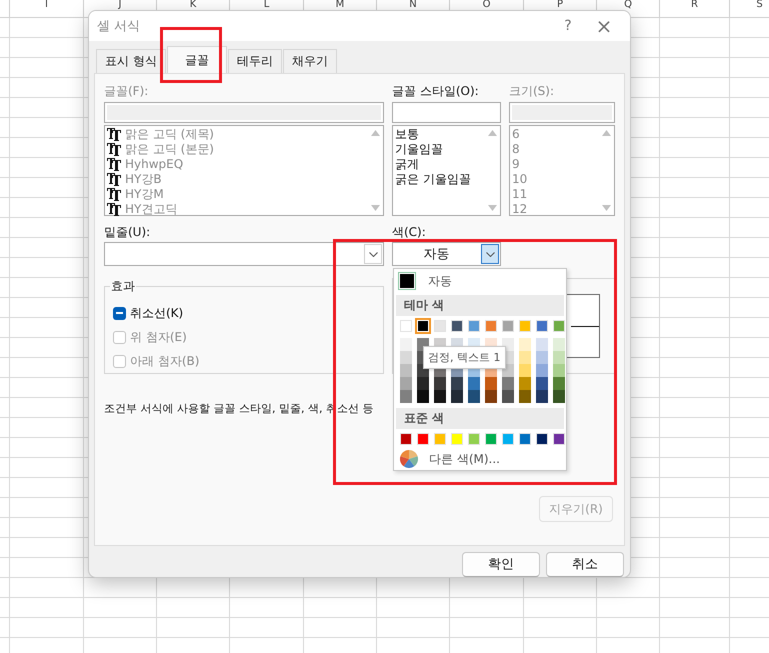 This screenshot has height=653, width=769. Describe the element at coordinates (244, 313) in the screenshot. I see `checkbox: 취소선(K)` at that location.